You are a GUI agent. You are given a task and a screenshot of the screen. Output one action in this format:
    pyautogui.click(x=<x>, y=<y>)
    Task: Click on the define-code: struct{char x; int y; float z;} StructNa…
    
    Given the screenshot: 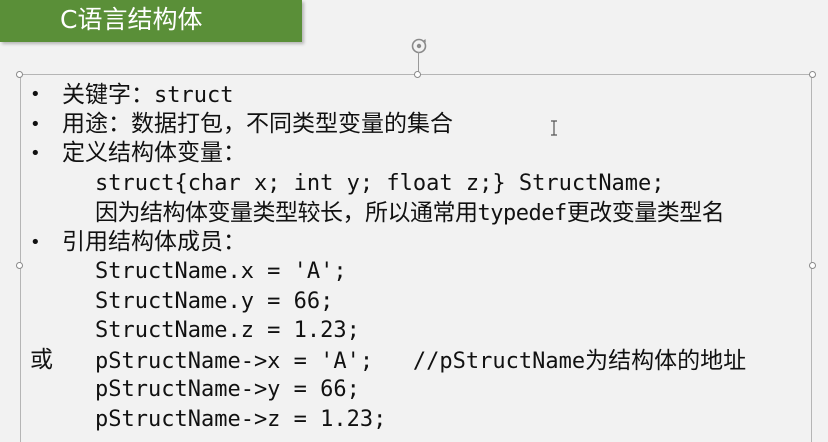 What is the action you would take?
    pyautogui.click(x=380, y=183)
    